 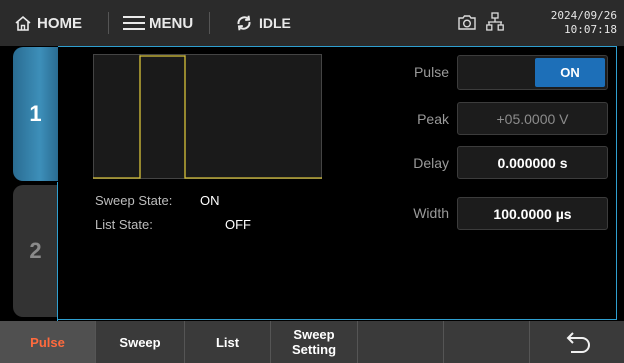 What do you see at coordinates (173, 224) in the screenshot?
I see `list-state-row: List State: OFF` at bounding box center [173, 224].